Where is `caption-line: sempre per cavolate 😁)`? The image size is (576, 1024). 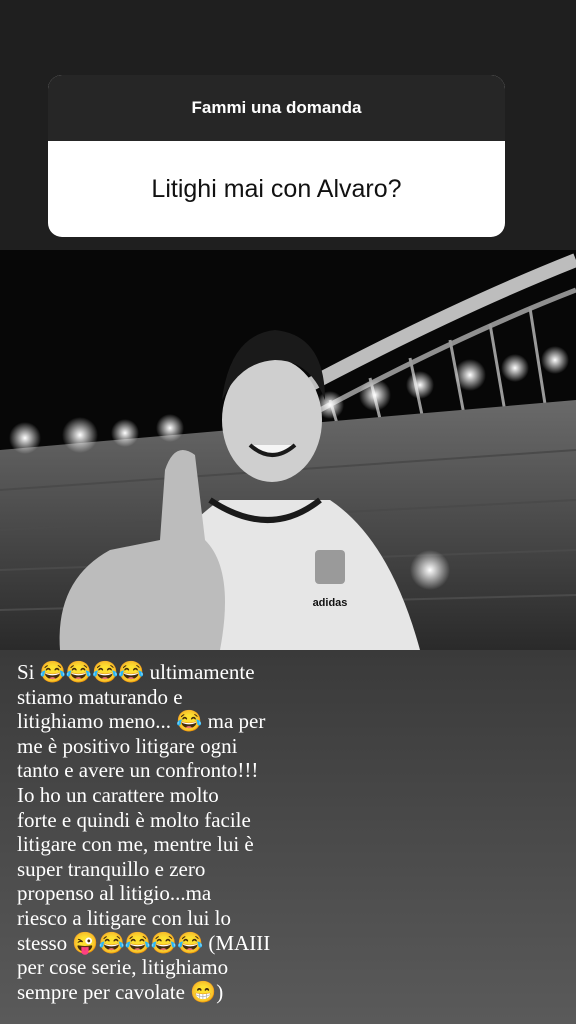
caption-line: sempre per cavolate 😁) is located at coordinates (120, 991).